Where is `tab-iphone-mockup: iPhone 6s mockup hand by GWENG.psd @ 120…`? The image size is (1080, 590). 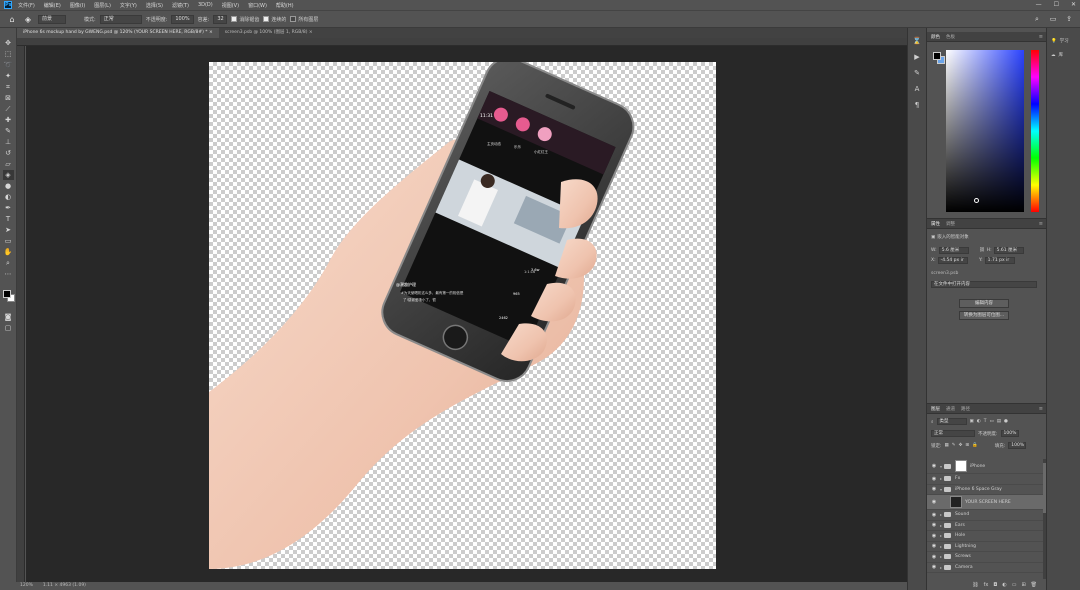 tab-iphone-mockup: iPhone 6s mockup hand by GWENG.psd @ 120… is located at coordinates (118, 33).